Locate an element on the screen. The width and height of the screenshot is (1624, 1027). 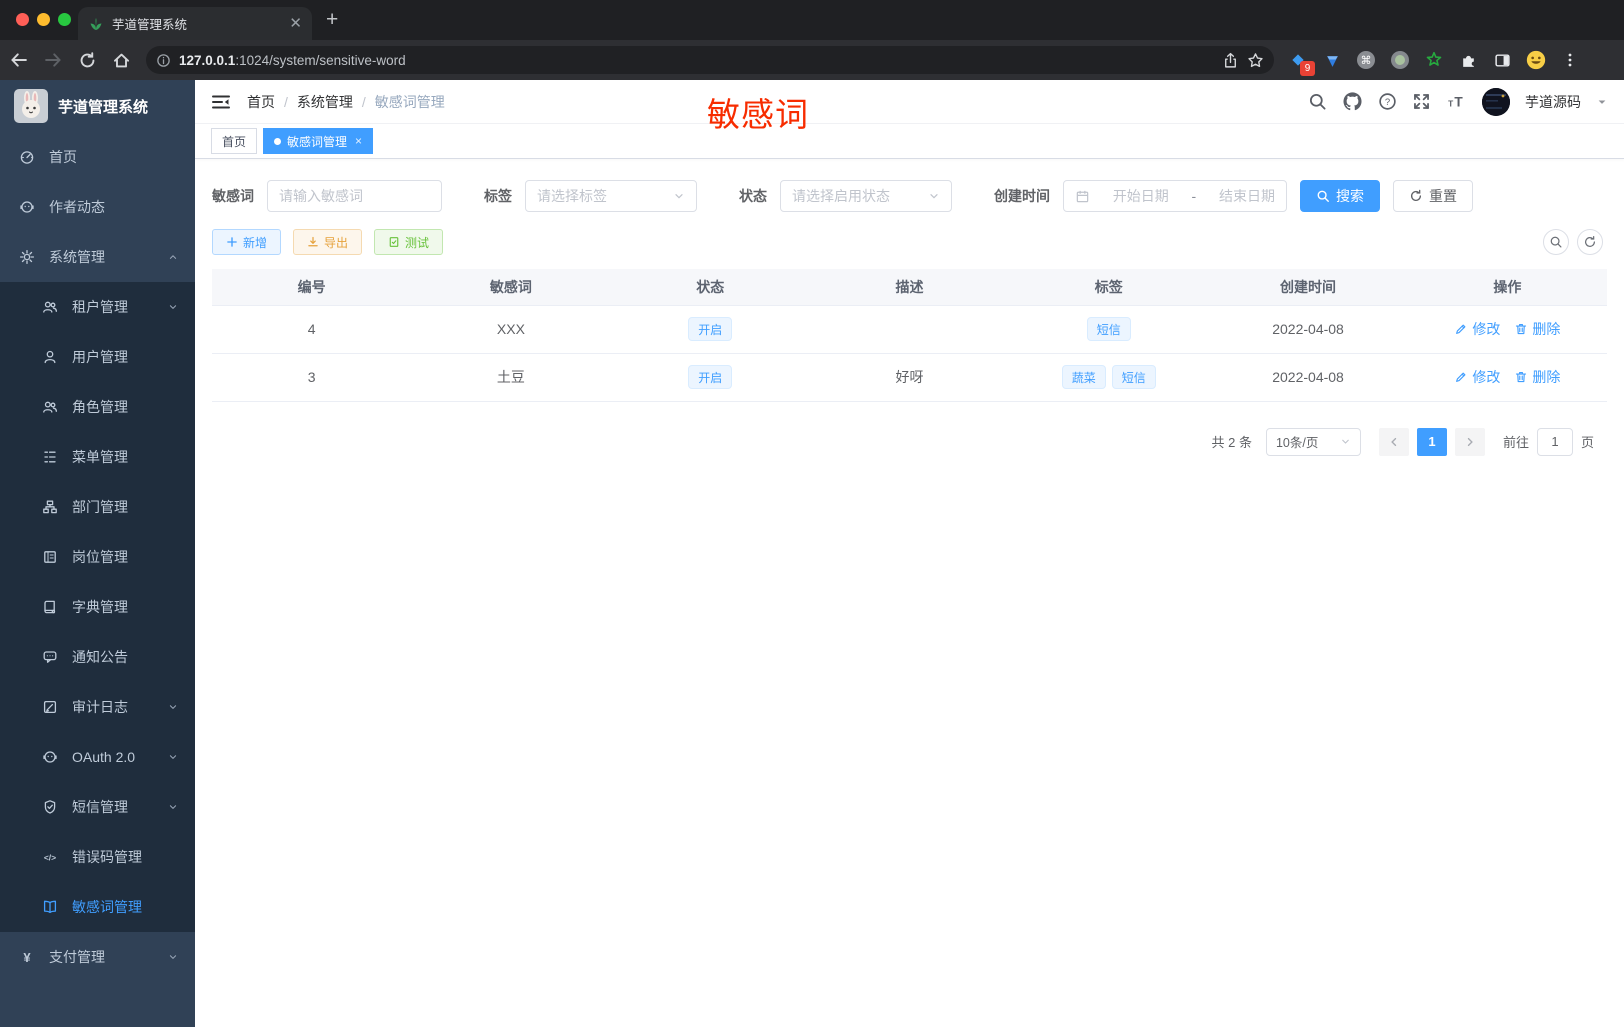
app-header: 首页 / 系统管理 / 敏感词管理 敏感词 ? TT 芋道源码 is located at coordinates (909, 106).